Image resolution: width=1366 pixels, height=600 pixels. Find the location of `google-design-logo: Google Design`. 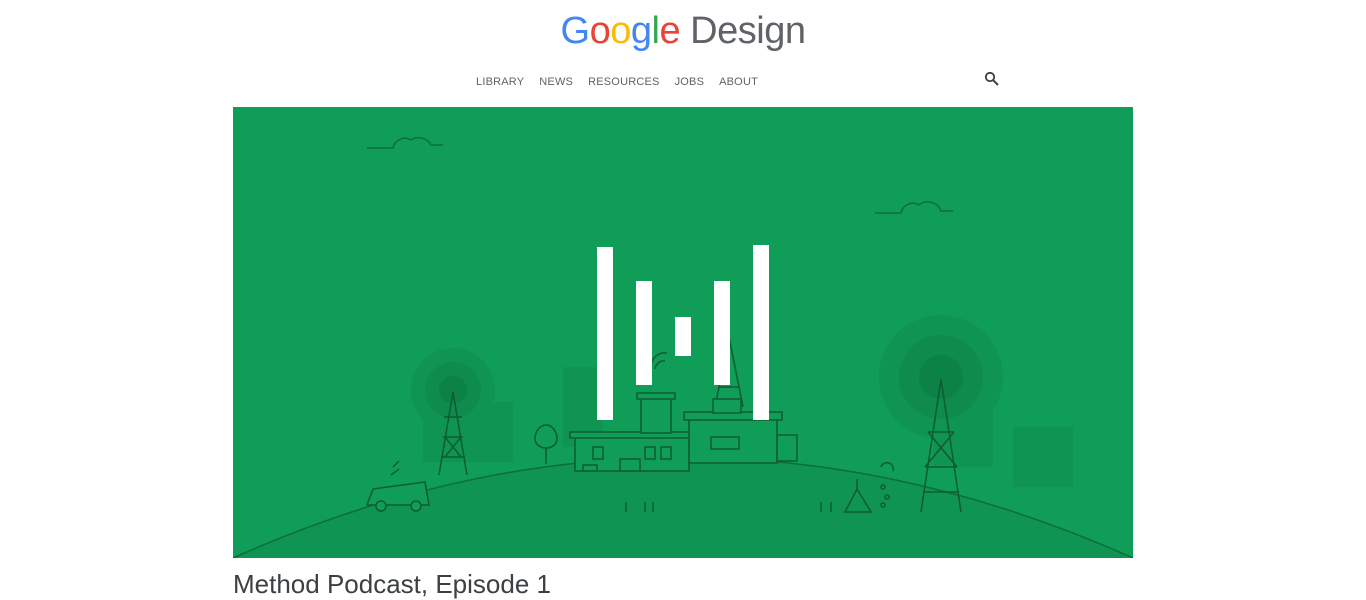

google-design-logo: Google Design is located at coordinates (683, 31).